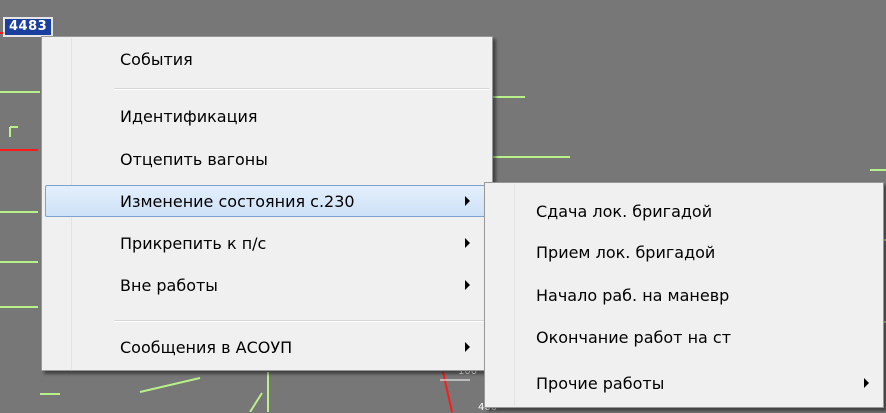 The width and height of the screenshot is (886, 413). Describe the element at coordinates (684, 383) in the screenshot. I see `submenu-item-other-work: Прочие работы` at that location.